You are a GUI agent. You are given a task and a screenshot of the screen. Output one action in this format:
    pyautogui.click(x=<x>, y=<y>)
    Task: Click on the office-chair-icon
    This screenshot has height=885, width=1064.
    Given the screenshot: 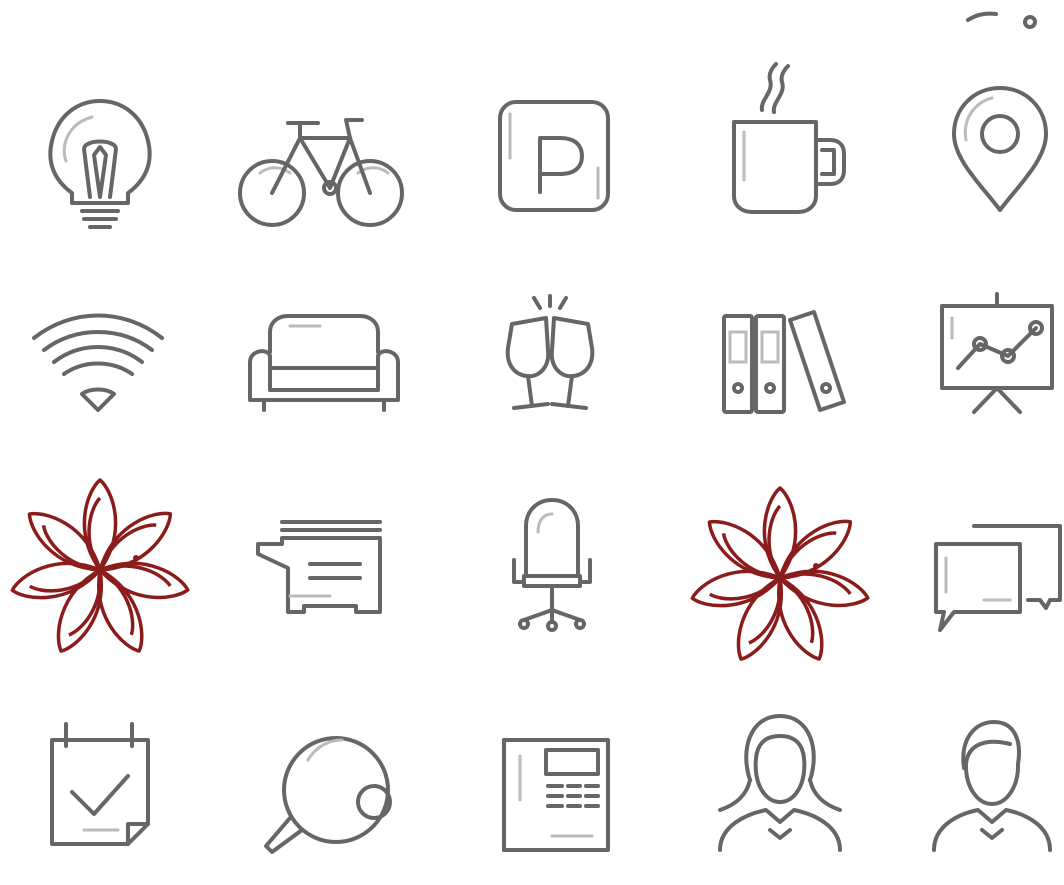 What is the action you would take?
    pyautogui.click(x=552, y=572)
    